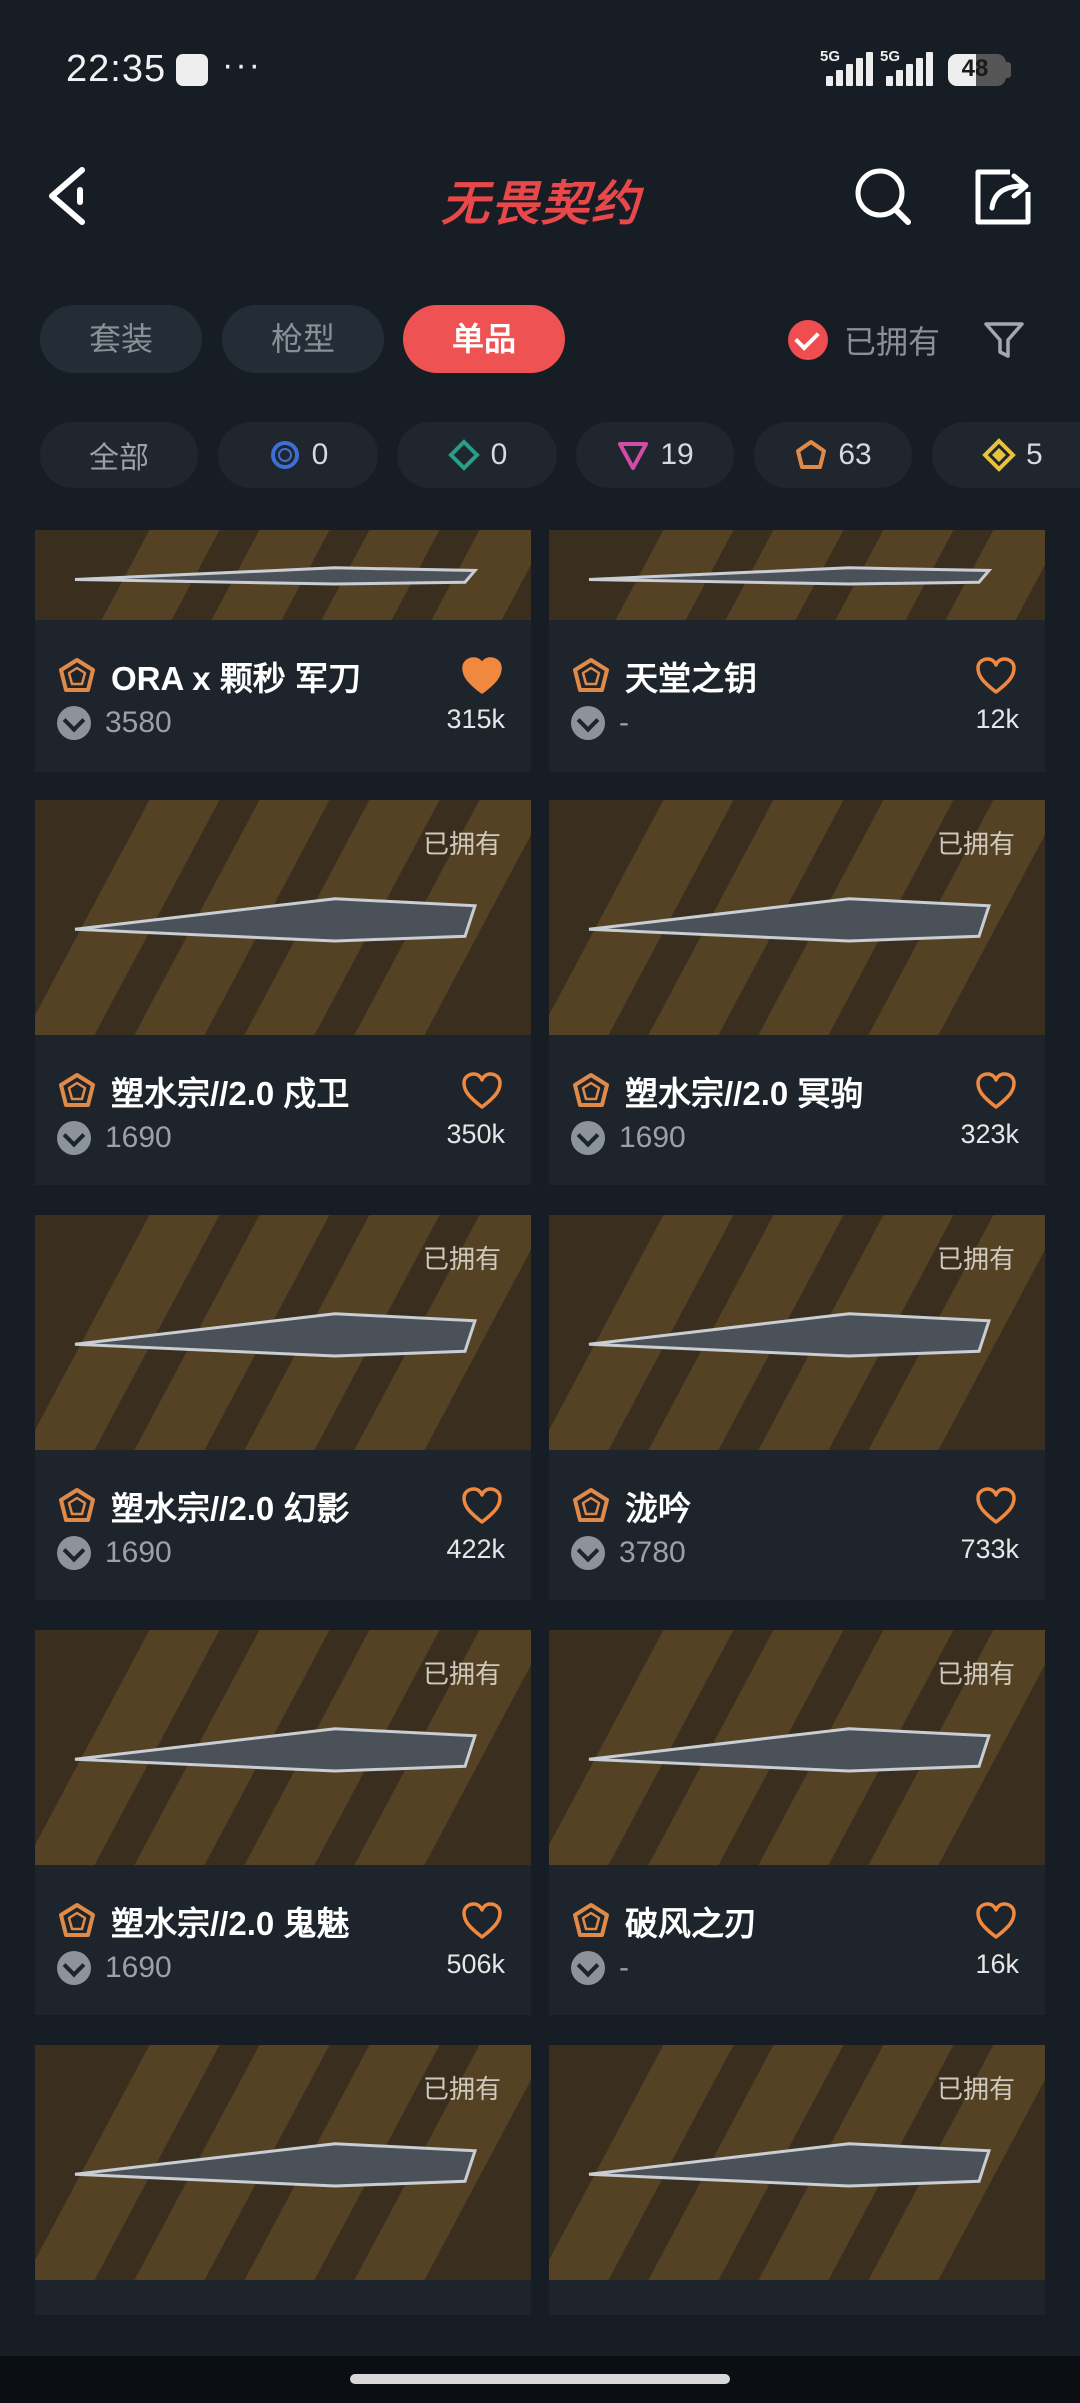 Image resolution: width=1080 pixels, height=2403 pixels. I want to click on skin-name: 破风之刃, so click(691, 1923).